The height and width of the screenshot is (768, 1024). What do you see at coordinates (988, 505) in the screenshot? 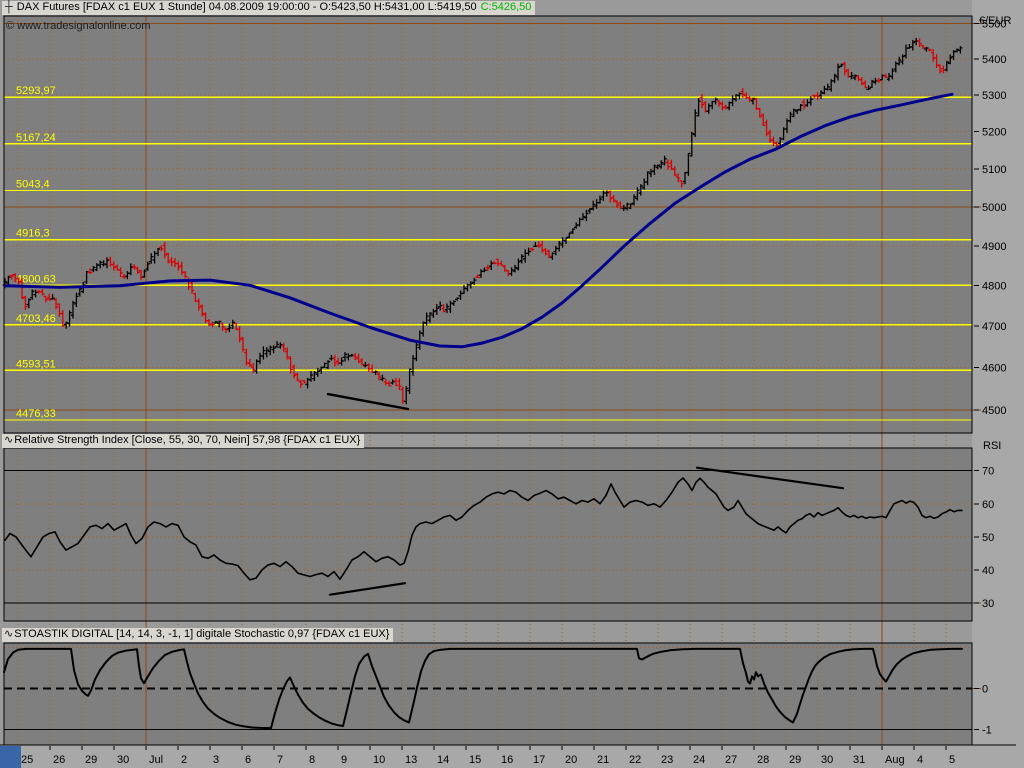
I see `rsi-tick-label: 60` at bounding box center [988, 505].